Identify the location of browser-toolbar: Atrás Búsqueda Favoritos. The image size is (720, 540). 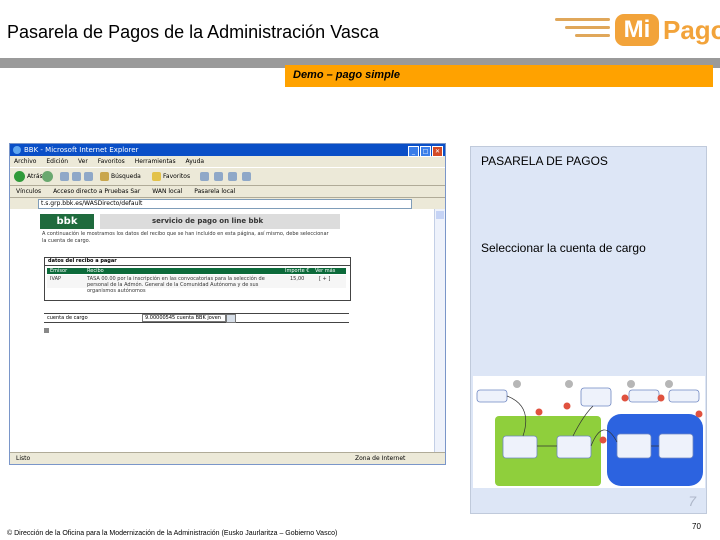
(227, 176).